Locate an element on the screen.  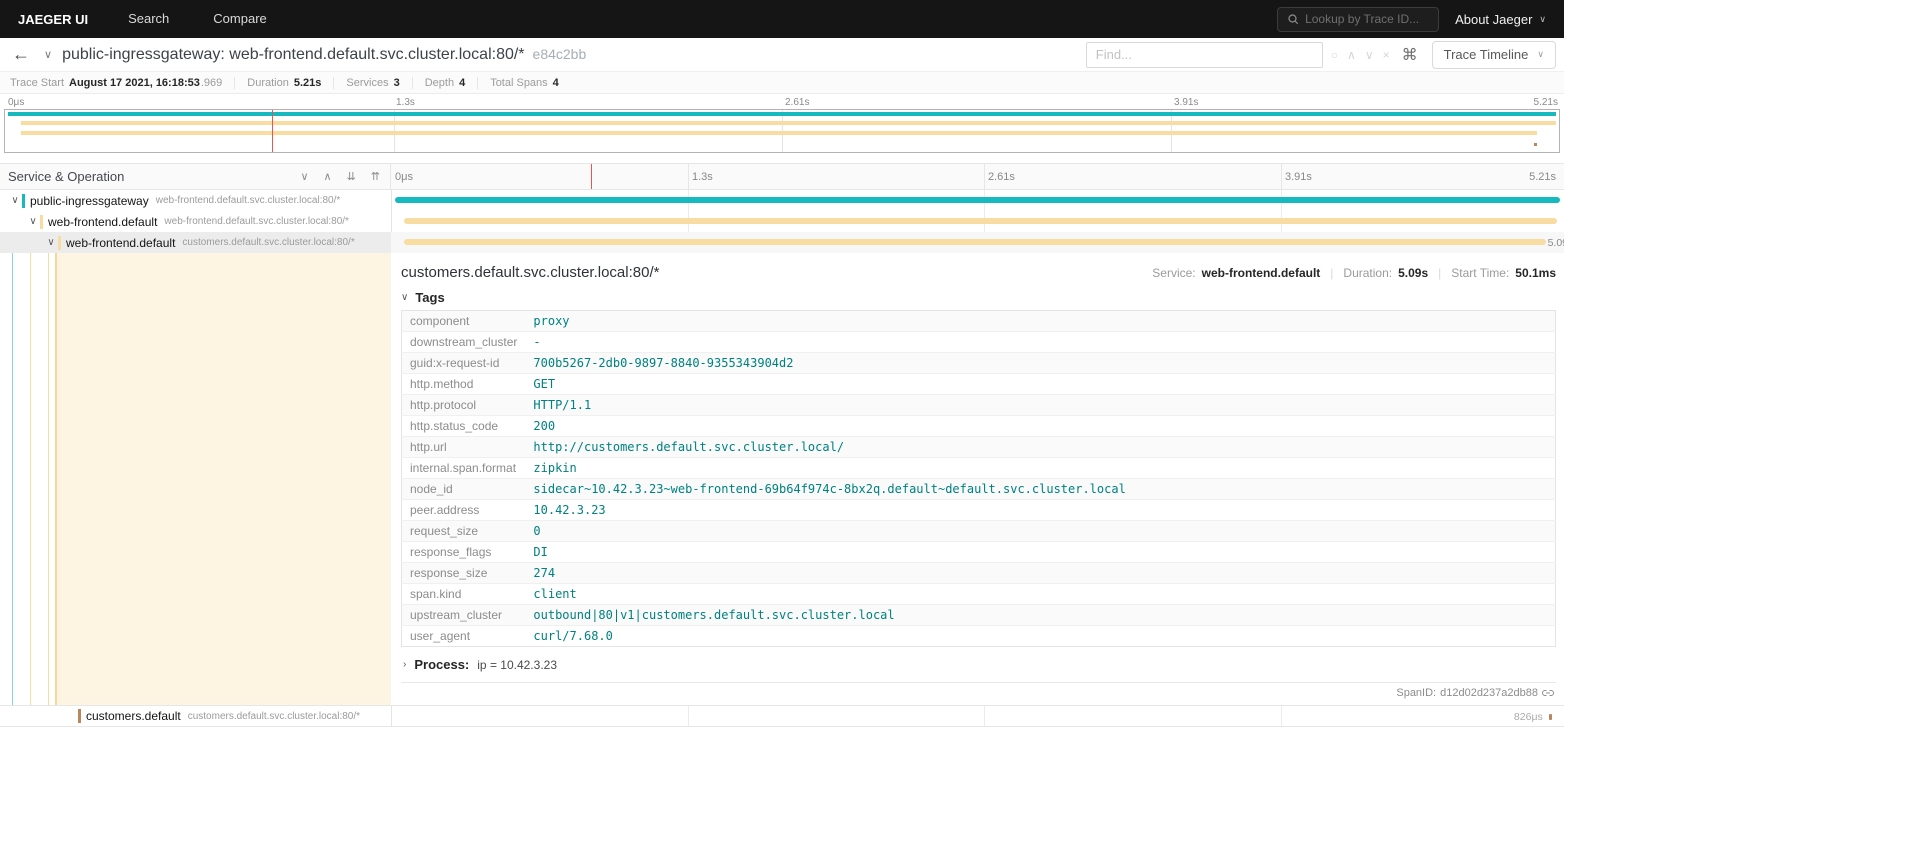
chevron-right-icon: › is located at coordinates (405, 664).